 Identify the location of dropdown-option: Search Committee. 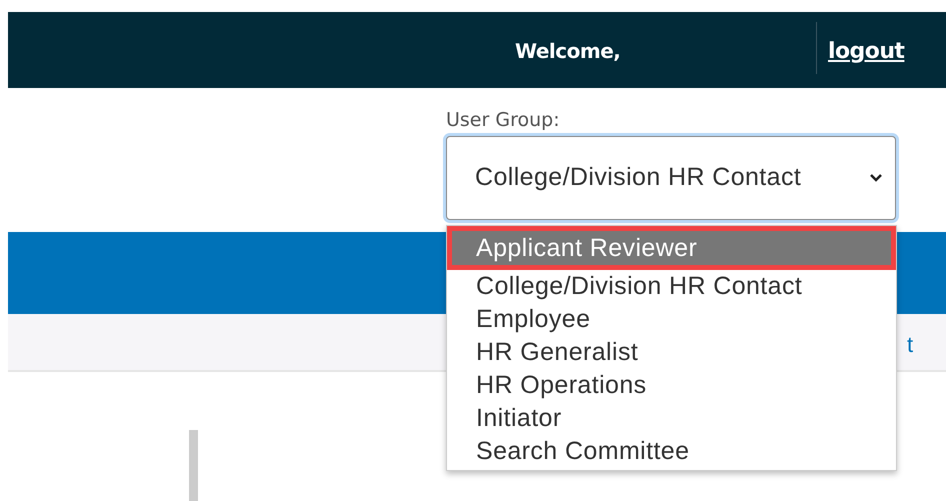
(671, 451).